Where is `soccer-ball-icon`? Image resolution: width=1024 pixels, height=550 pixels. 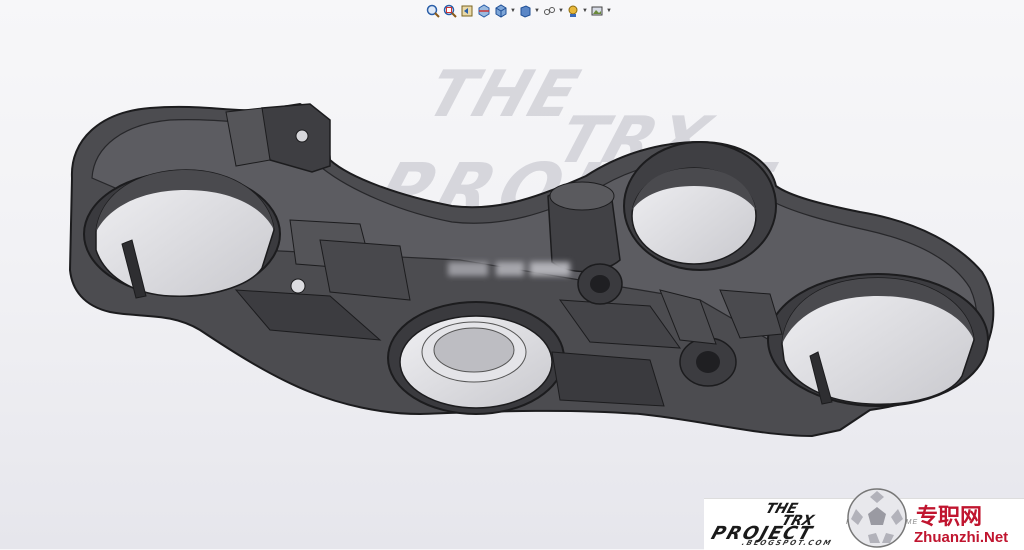
soccer-ball-icon is located at coordinates (877, 518).